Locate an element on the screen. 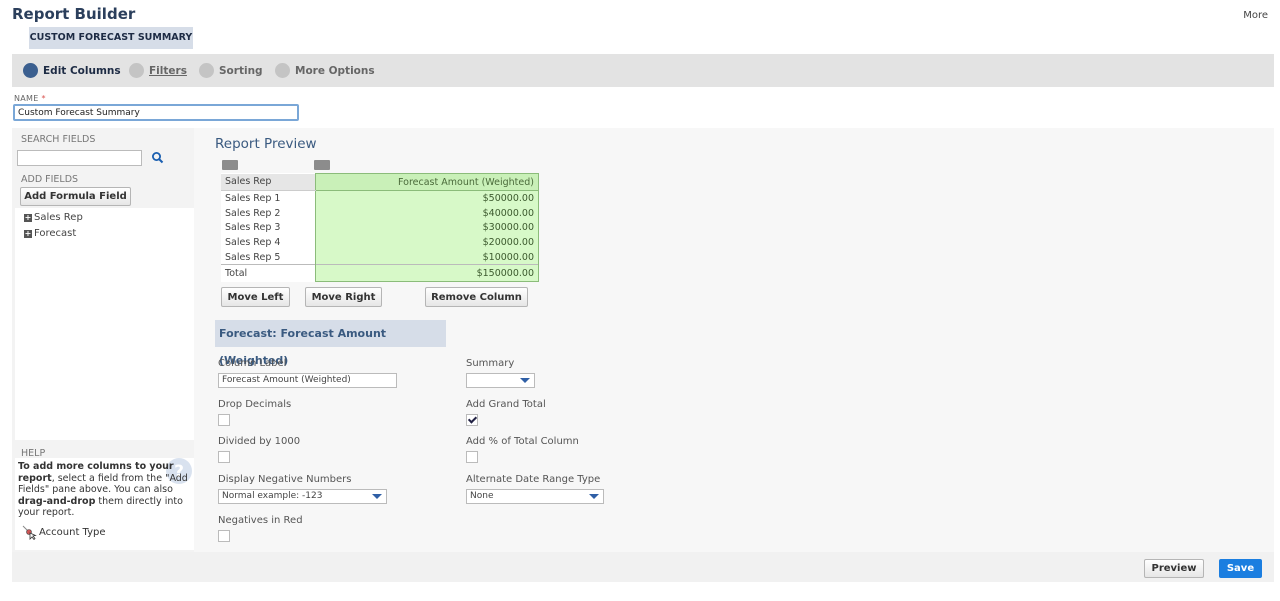  table-cell: $150000.00 is located at coordinates (427, 273).